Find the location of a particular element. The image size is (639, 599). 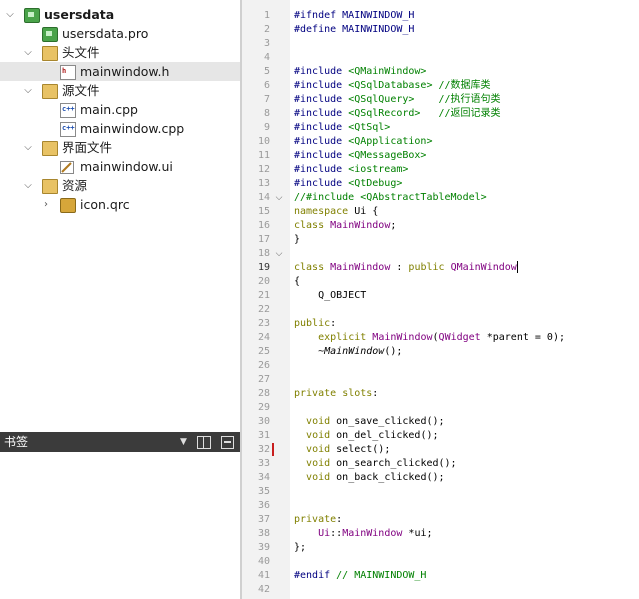

code-token: *parent = 0); is located at coordinates (522, 337).